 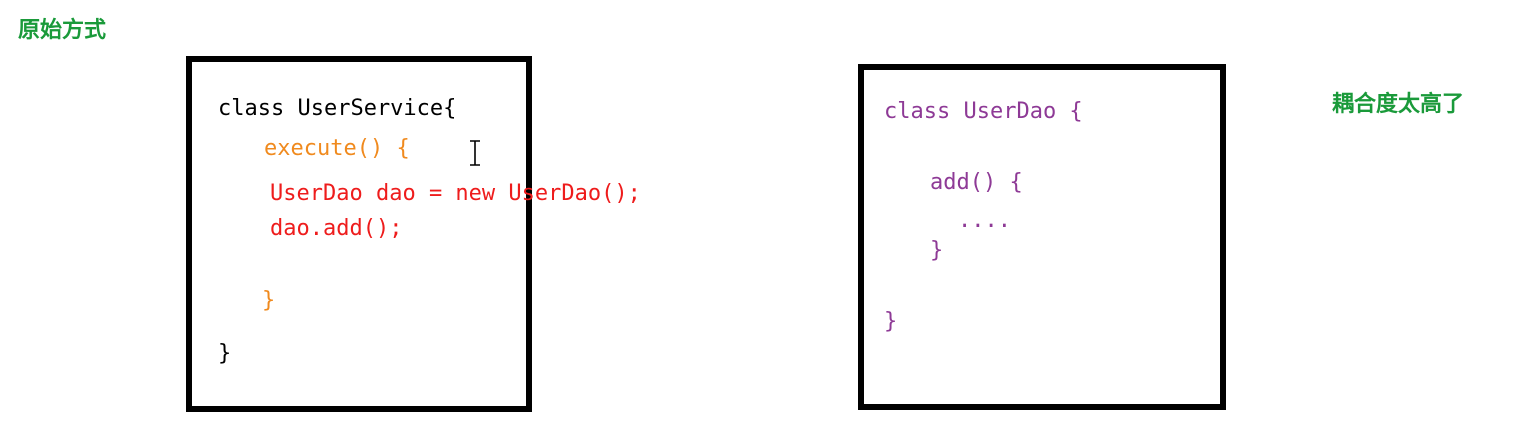 What do you see at coordinates (976, 182) in the screenshot?
I see `add-method-decl: add() {` at bounding box center [976, 182].